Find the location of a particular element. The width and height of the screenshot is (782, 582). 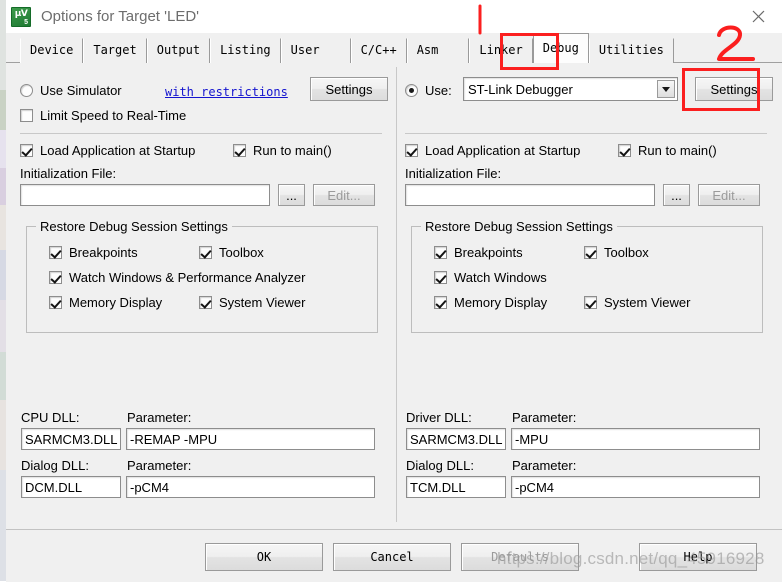

toolbox-checkbox-left is located at coordinates (205, 252).